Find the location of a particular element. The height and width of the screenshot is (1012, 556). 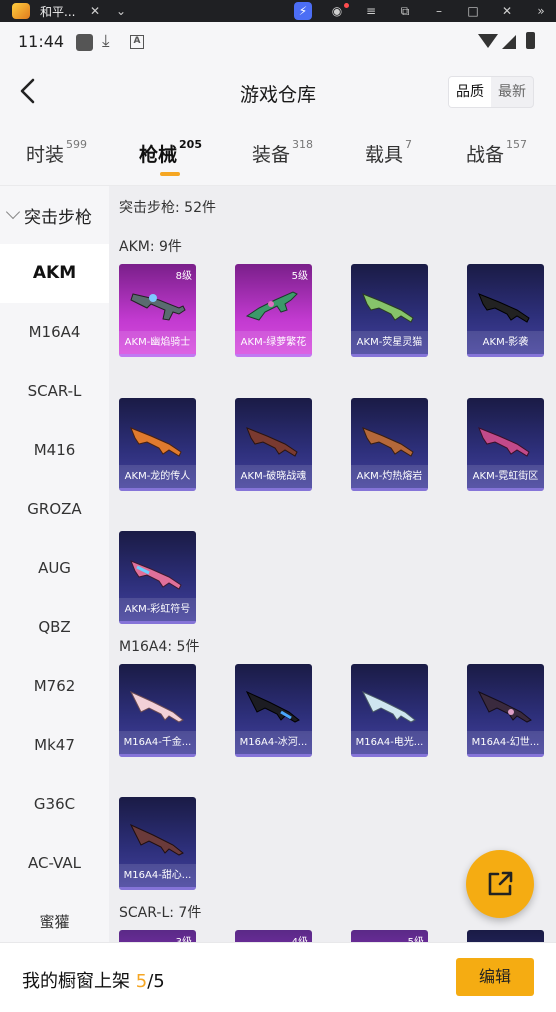

skin-name: AKM-绿萝繁花 is located at coordinates (273, 344).